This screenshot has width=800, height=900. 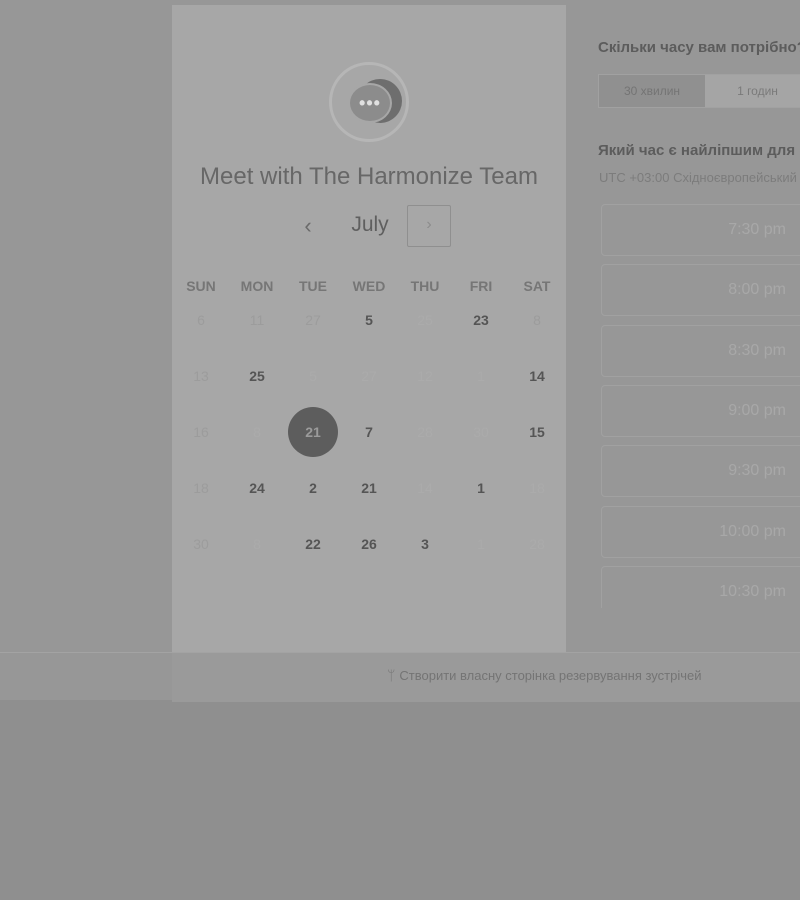 I want to click on day-cell: 6, so click(x=201, y=320).